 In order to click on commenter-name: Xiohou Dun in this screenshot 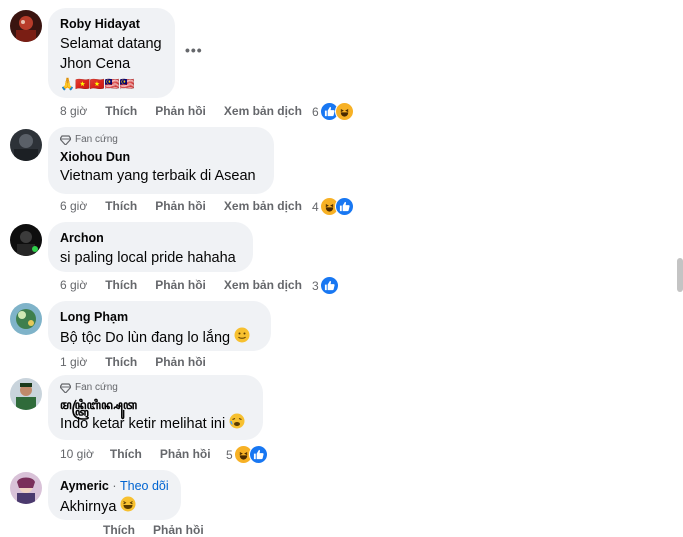, I will do `click(161, 157)`.